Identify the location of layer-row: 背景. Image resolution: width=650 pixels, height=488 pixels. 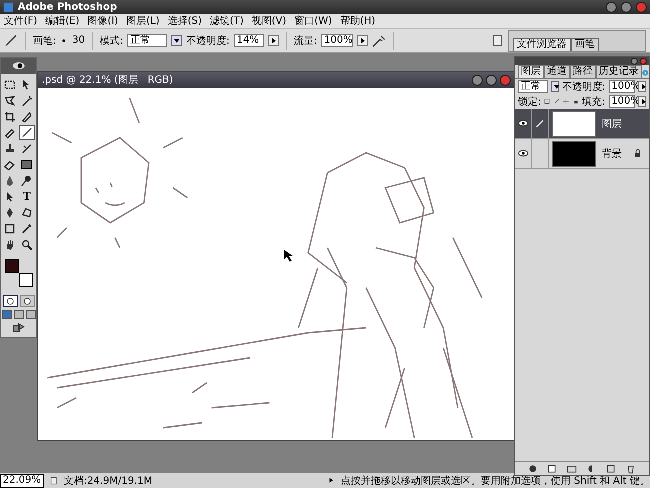
(582, 154).